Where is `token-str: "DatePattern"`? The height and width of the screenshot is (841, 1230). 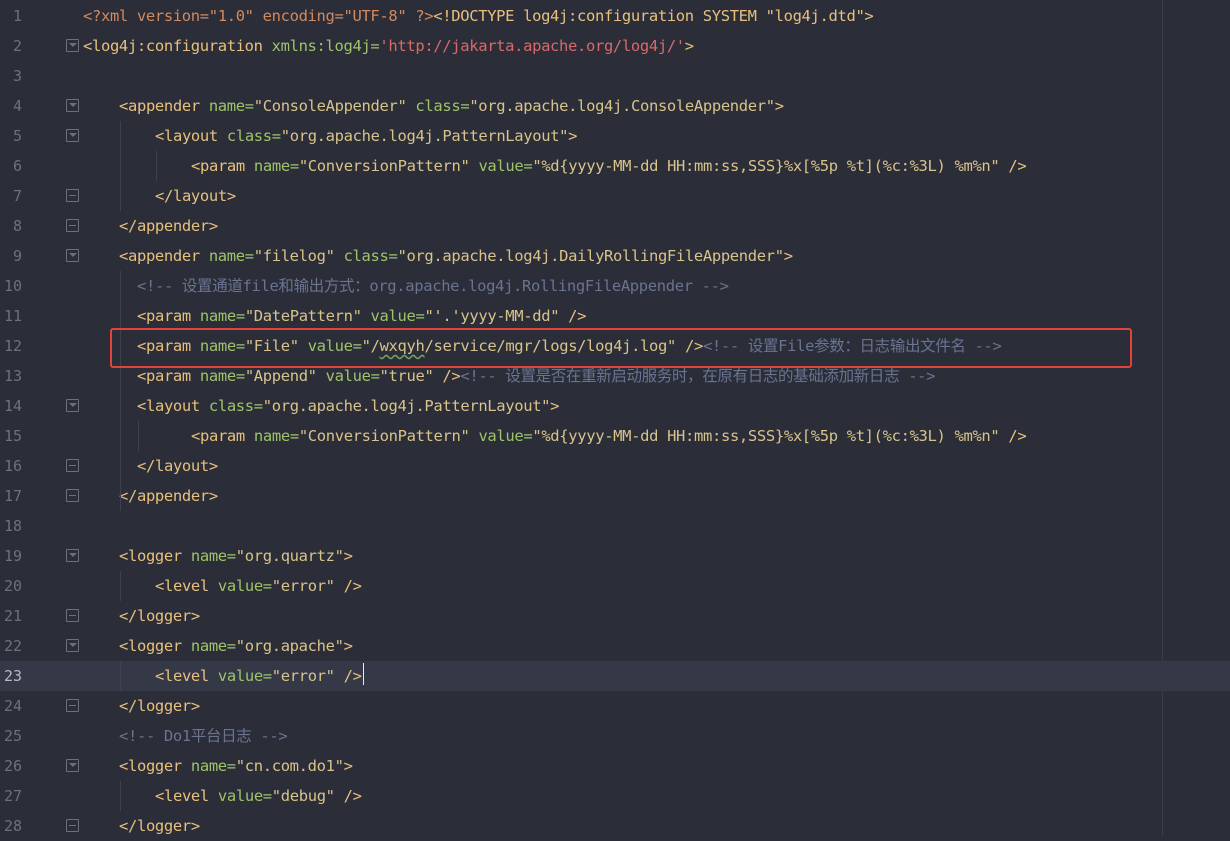 token-str: "DatePattern" is located at coordinates (303, 316).